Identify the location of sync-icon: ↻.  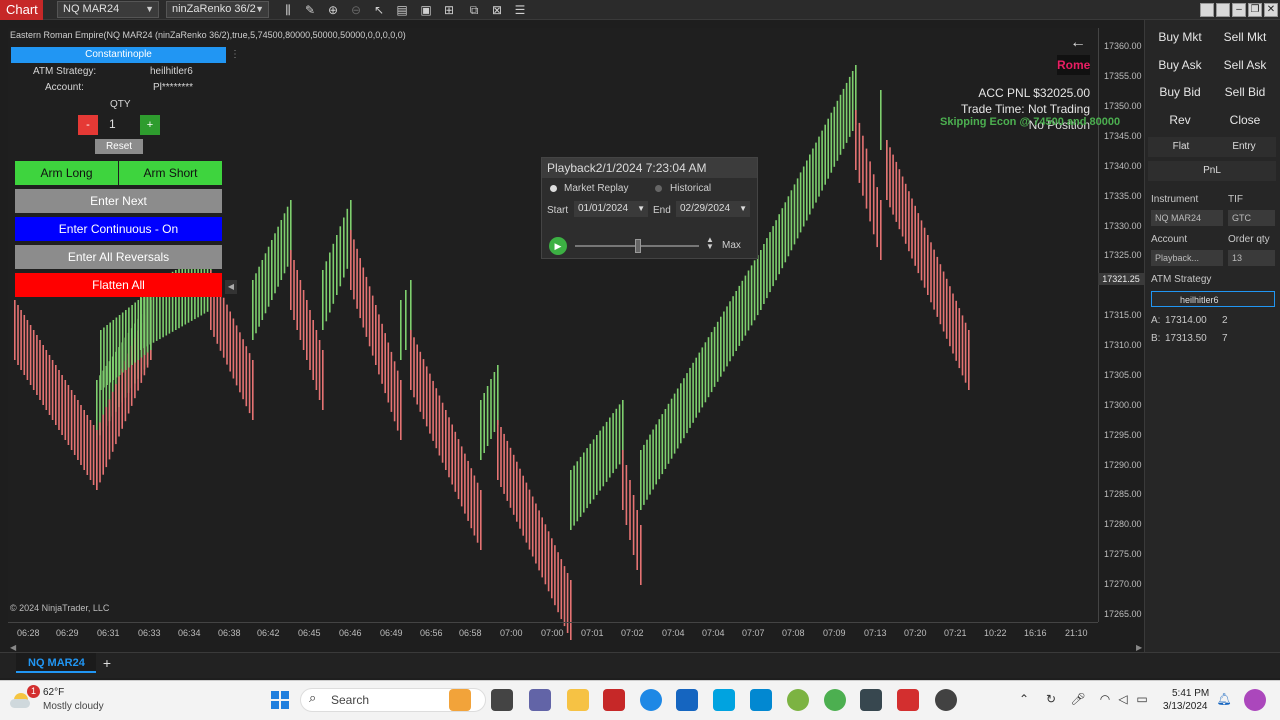
(1051, 699).